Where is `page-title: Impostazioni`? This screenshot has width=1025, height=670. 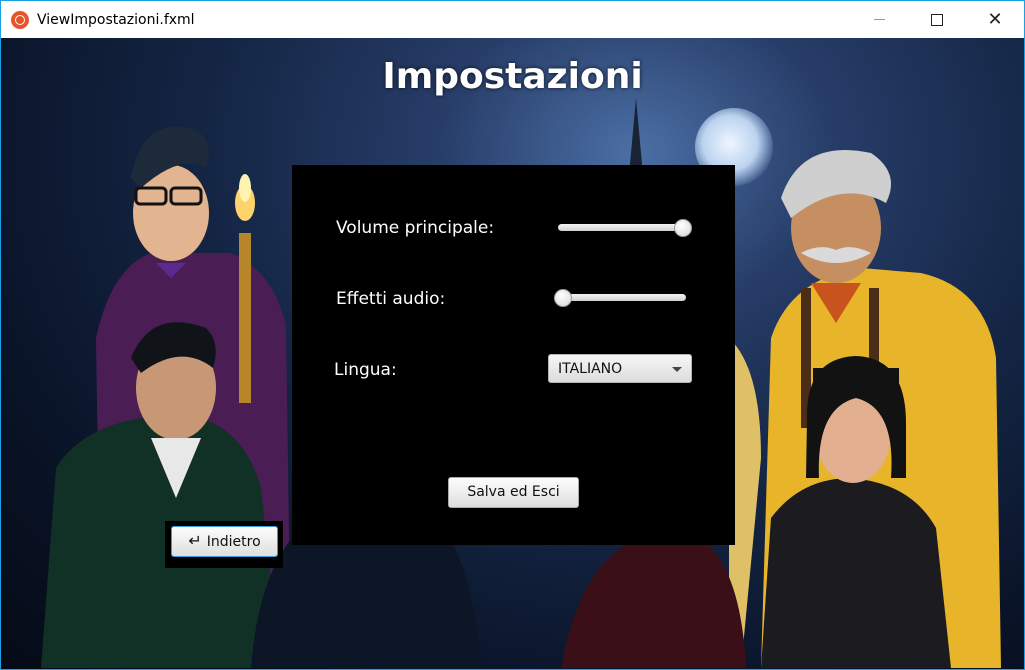
page-title: Impostazioni is located at coordinates (512, 76).